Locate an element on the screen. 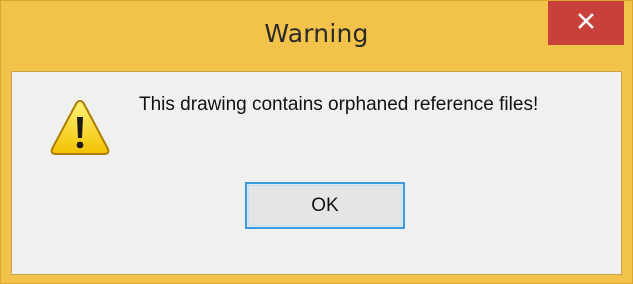 Image resolution: width=633 pixels, height=284 pixels. window-title: Warning is located at coordinates (316, 33).